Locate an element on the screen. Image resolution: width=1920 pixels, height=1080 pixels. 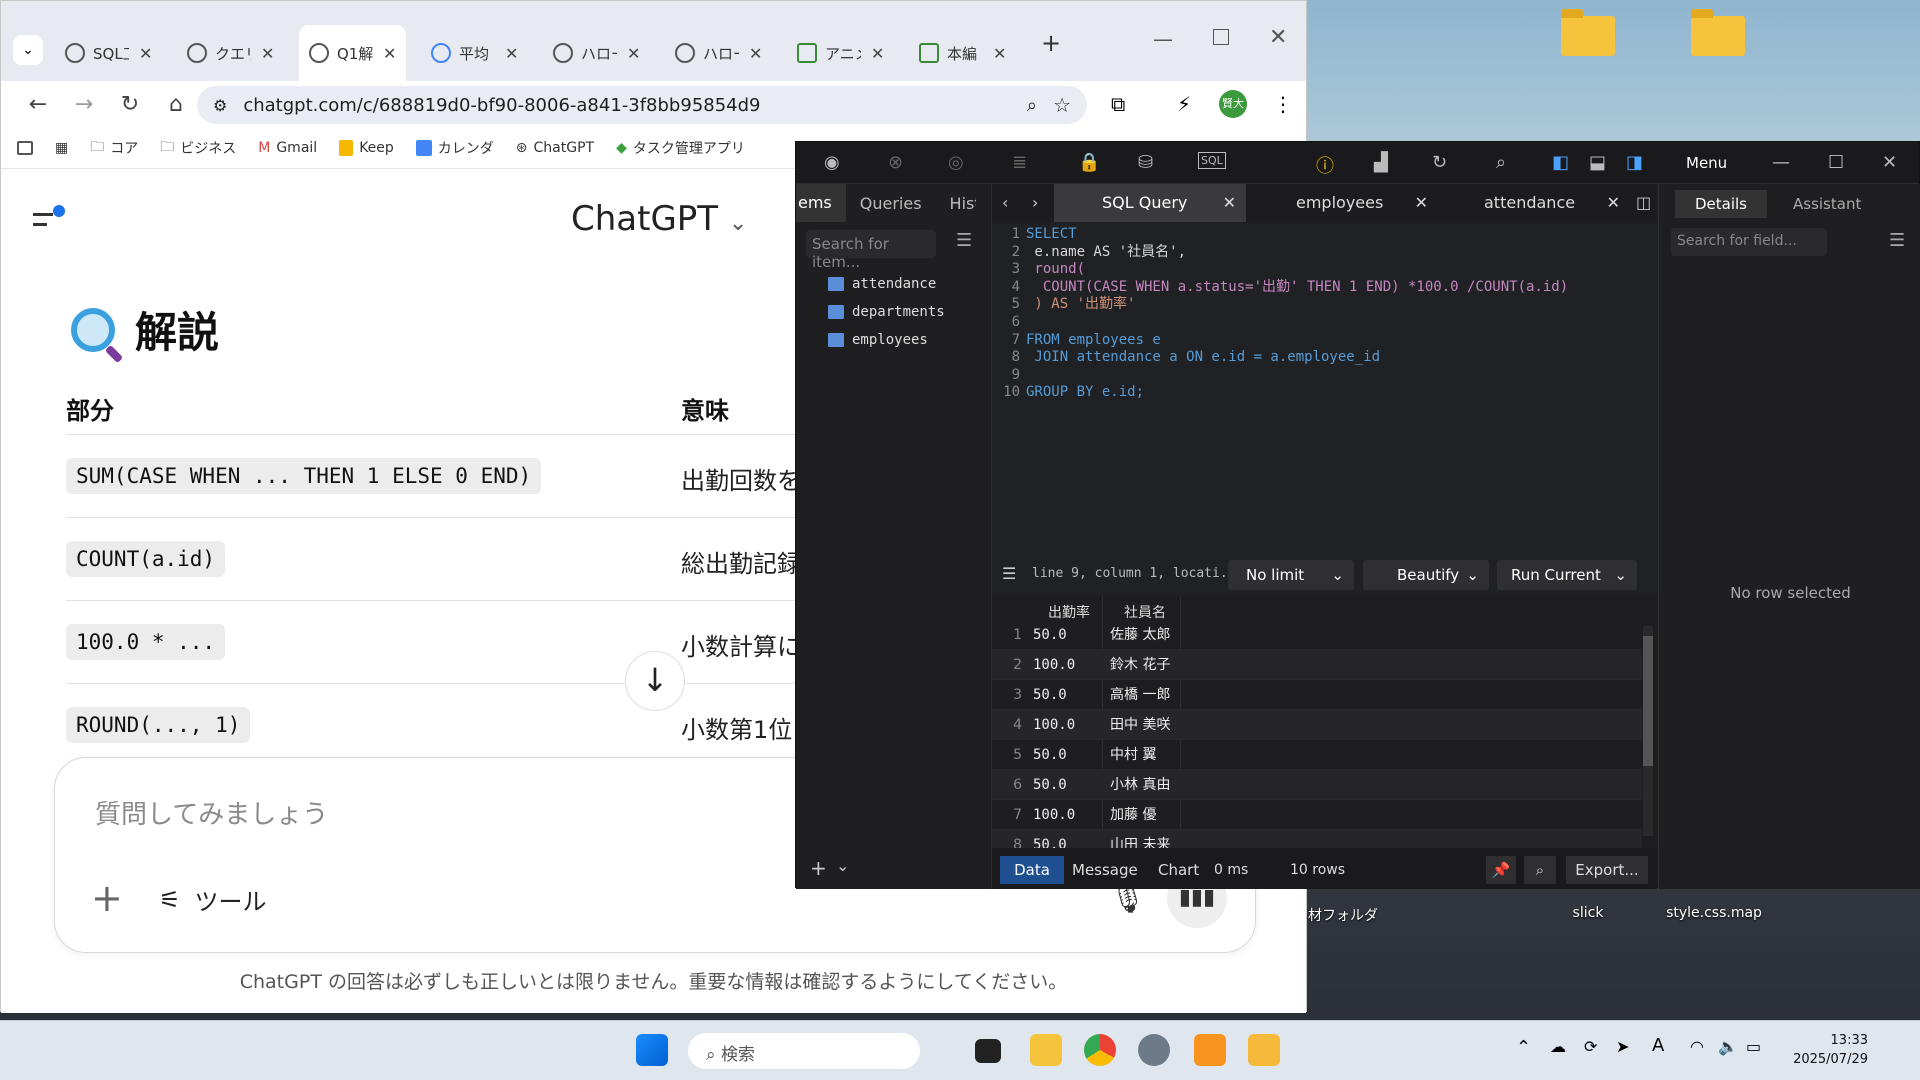
sql-file-icon: SQL is located at coordinates (1212, 160).